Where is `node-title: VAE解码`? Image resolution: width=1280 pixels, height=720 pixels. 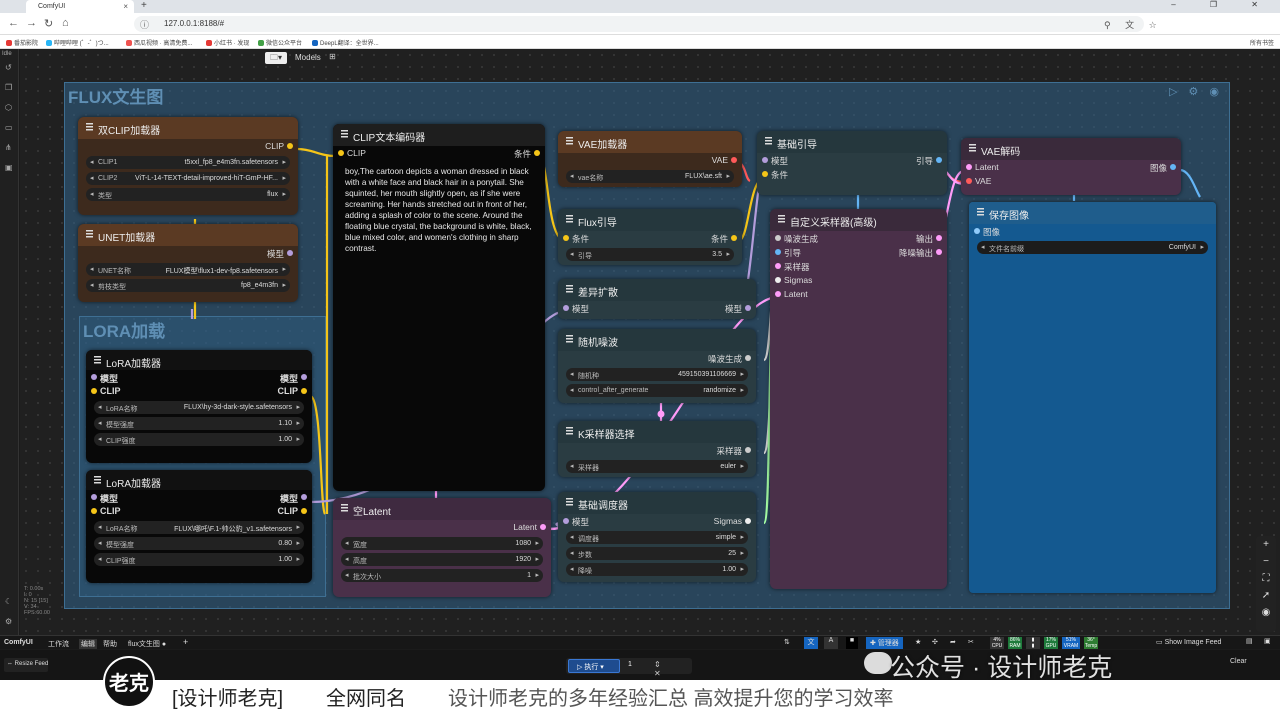 node-title: VAE解码 is located at coordinates (1071, 149).